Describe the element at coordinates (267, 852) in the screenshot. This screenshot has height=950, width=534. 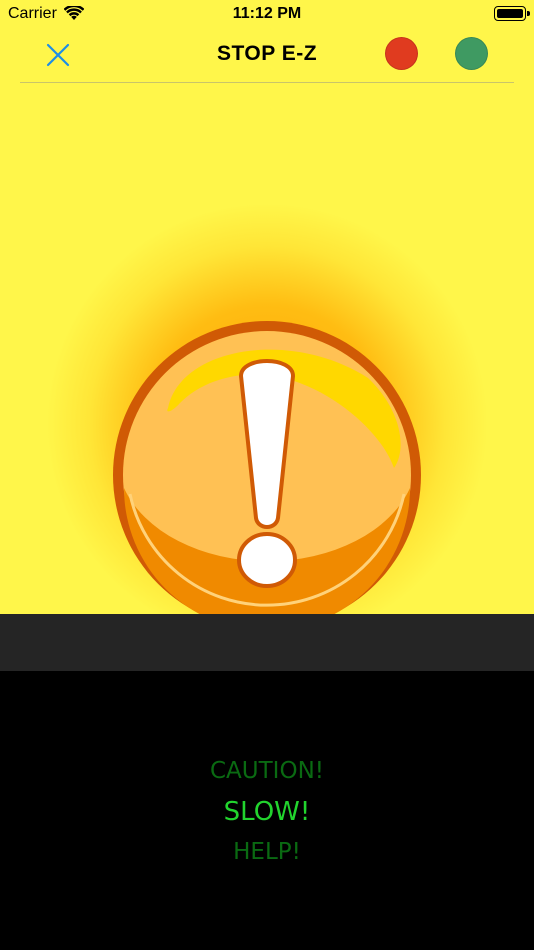
I see `mode-option-help: HELP!` at that location.